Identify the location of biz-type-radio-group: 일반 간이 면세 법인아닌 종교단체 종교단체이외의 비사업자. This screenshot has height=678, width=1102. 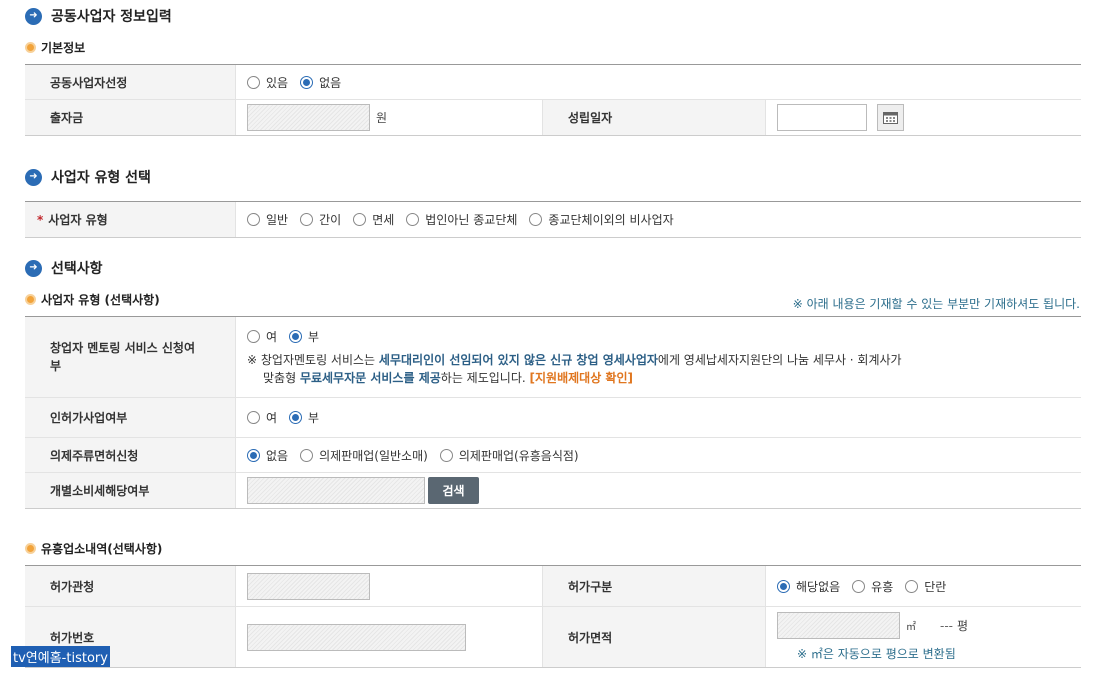
(466, 219).